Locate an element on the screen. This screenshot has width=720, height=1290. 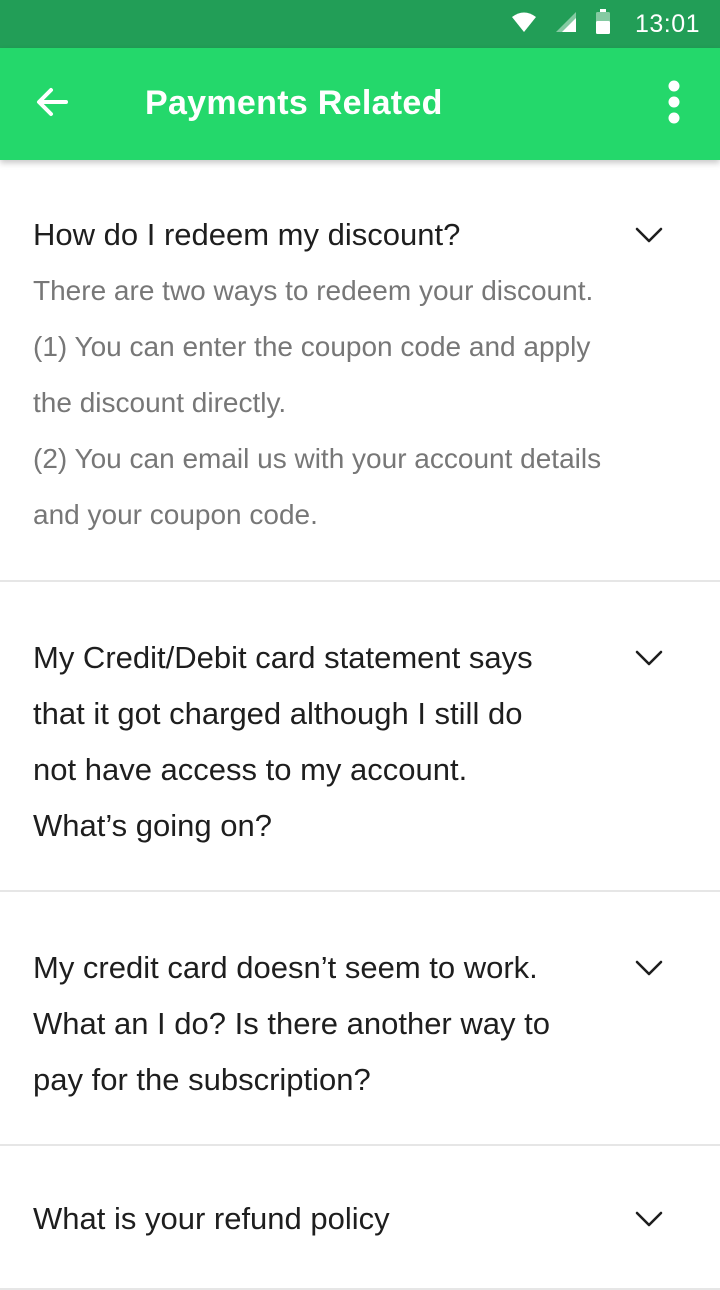
faq-question-line: What an I do? Is there another way to is located at coordinates (291, 1023).